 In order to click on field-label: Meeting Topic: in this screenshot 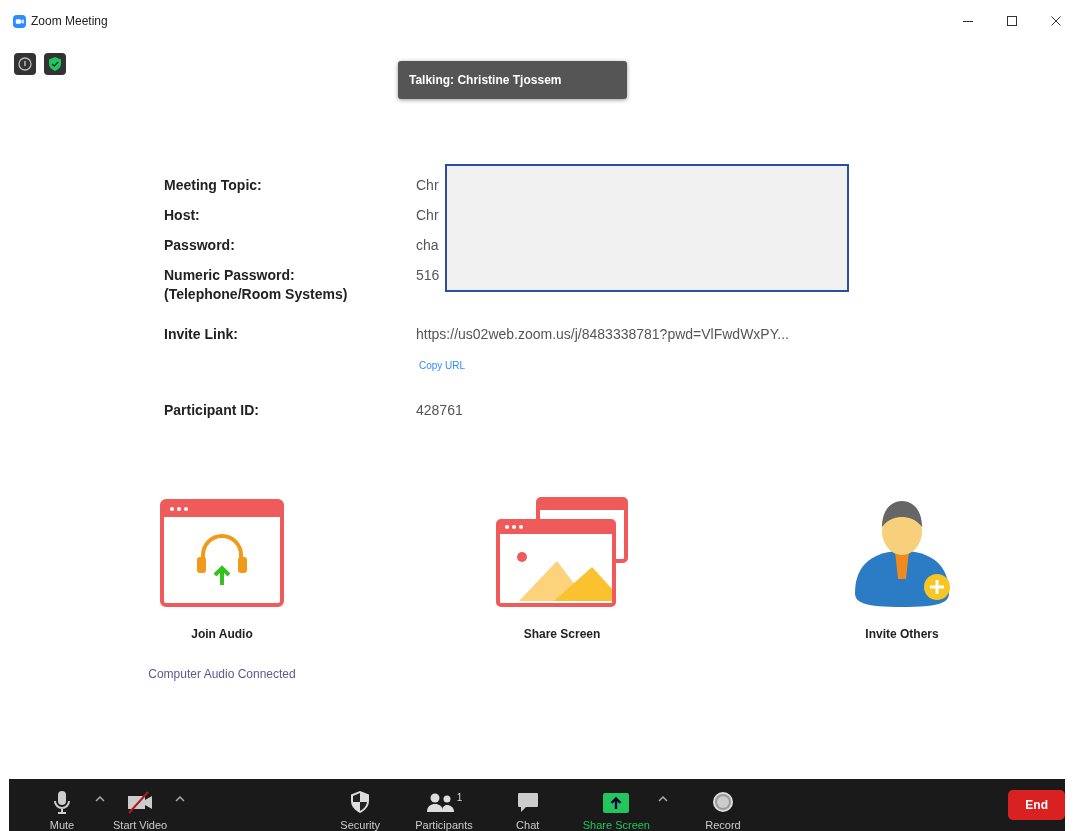, I will do `click(213, 185)`.